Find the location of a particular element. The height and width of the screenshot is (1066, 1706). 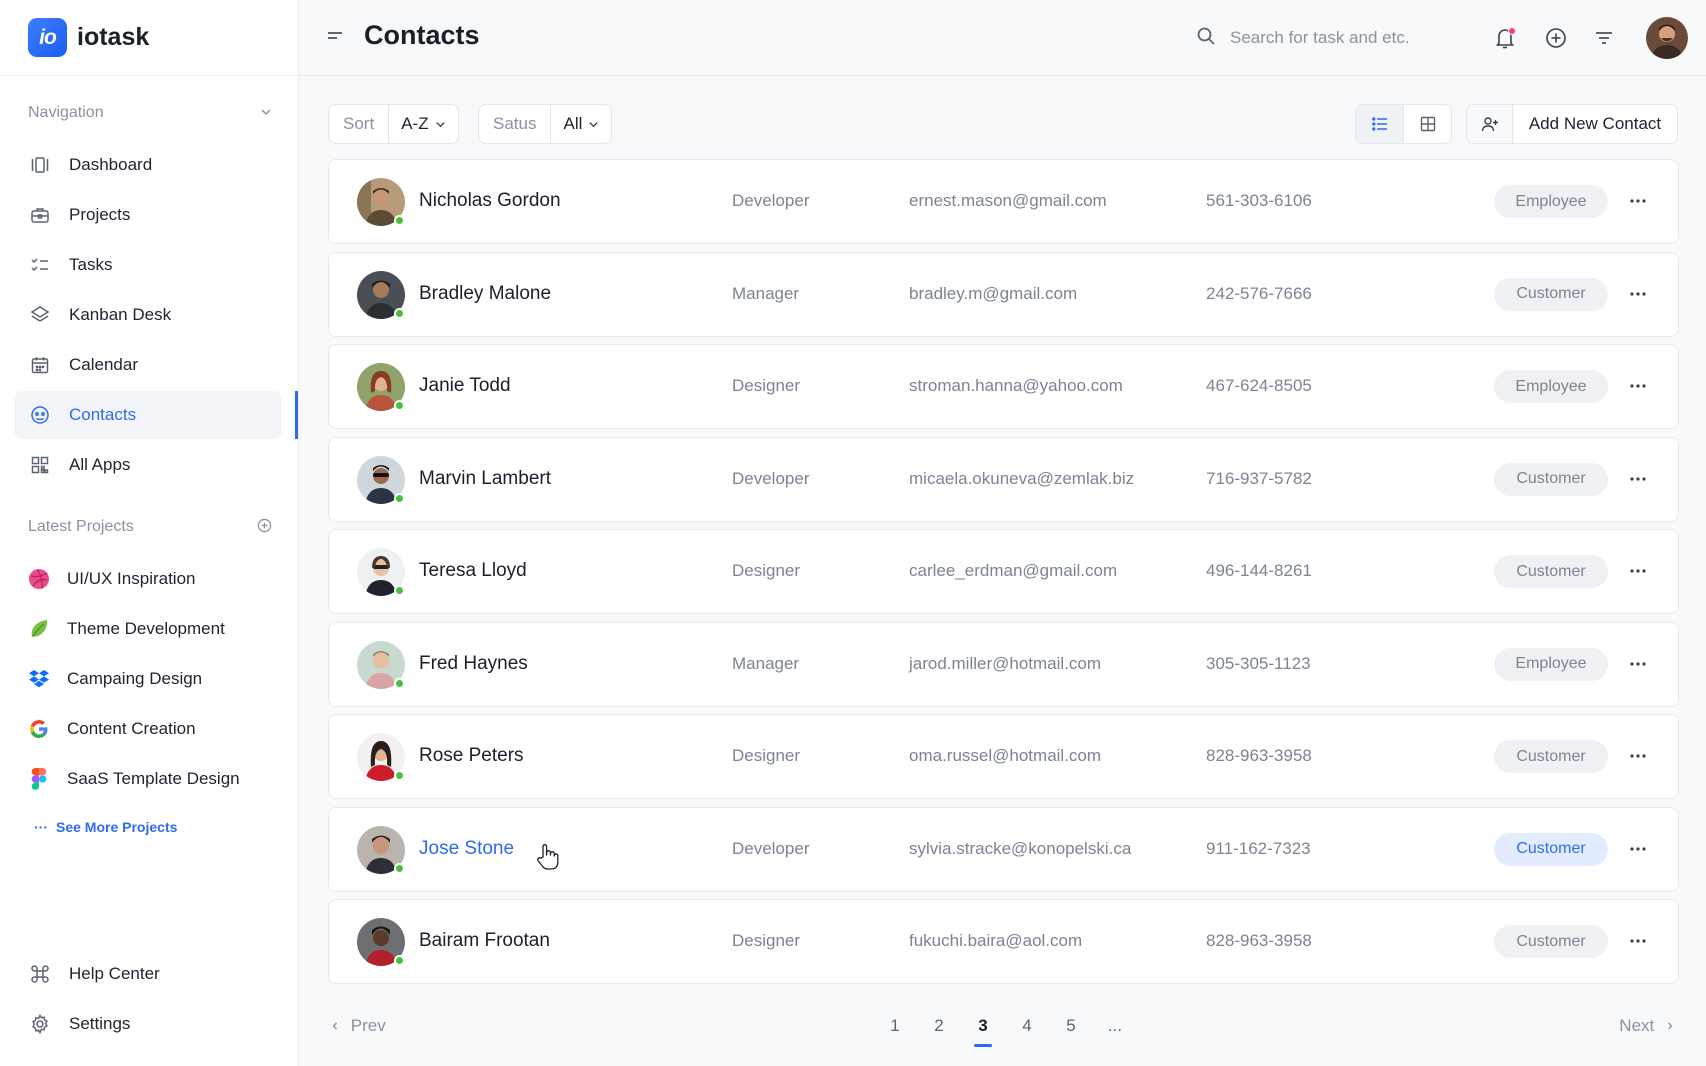

layers-icon is located at coordinates (40, 315).